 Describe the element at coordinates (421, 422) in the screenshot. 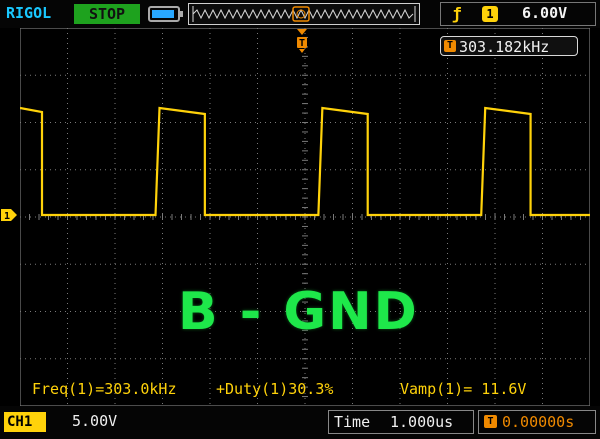

I see `timebase-value: 1.000us` at that location.